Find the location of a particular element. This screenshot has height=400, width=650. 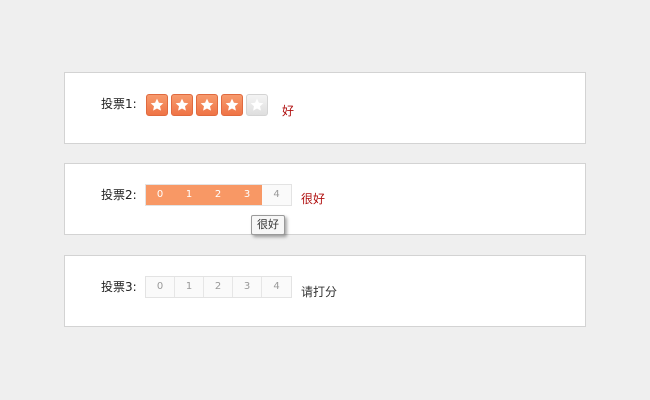

vote-3-panel: 投票3: 01234 请打分 is located at coordinates (325, 291).